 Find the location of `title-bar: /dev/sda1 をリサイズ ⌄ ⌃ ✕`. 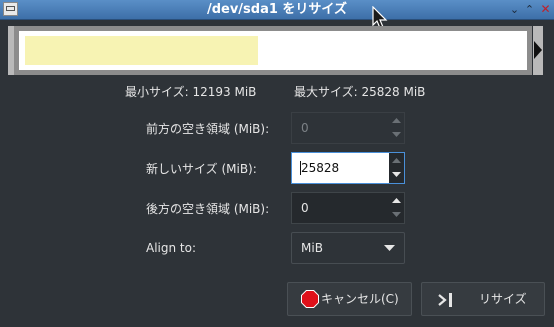

title-bar: /dev/sda1 をリサイズ ⌄ ⌃ ✕ is located at coordinates (277, 10).